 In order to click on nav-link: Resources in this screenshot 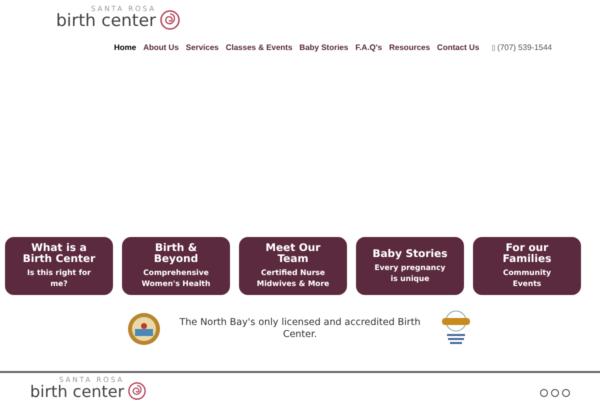, I will do `click(409, 48)`.